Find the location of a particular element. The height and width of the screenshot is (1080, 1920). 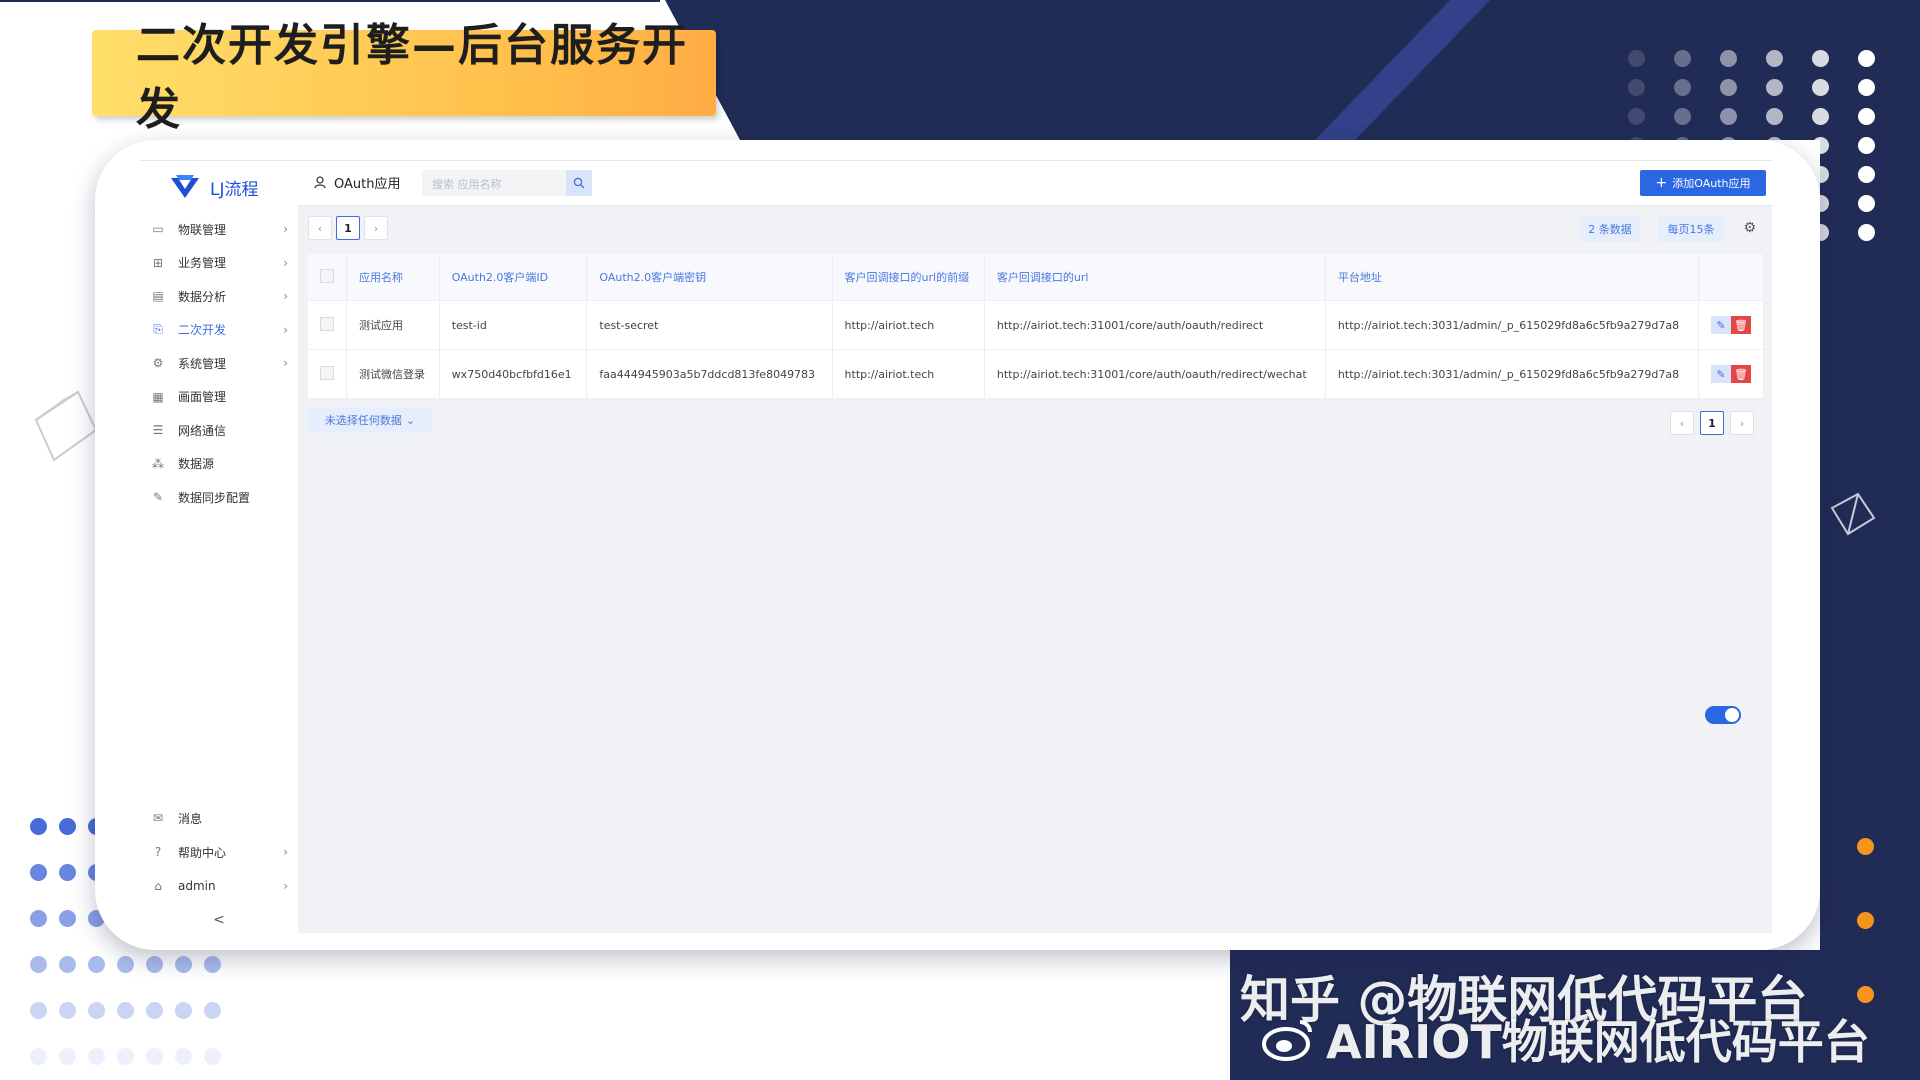

sidebar-item: ▤ 数据分析 › is located at coordinates (219, 296).